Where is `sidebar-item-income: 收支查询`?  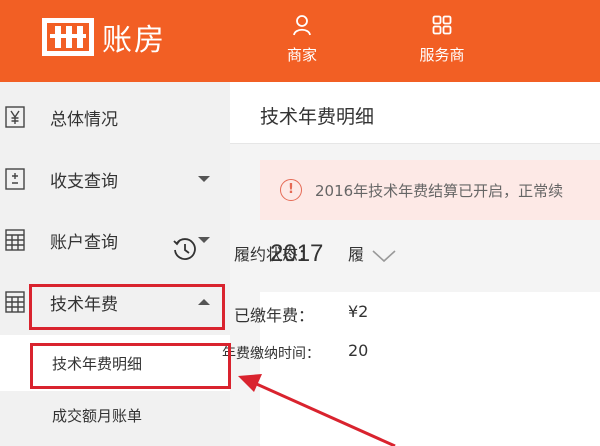 sidebar-item-income: 收支查询 is located at coordinates (115, 179).